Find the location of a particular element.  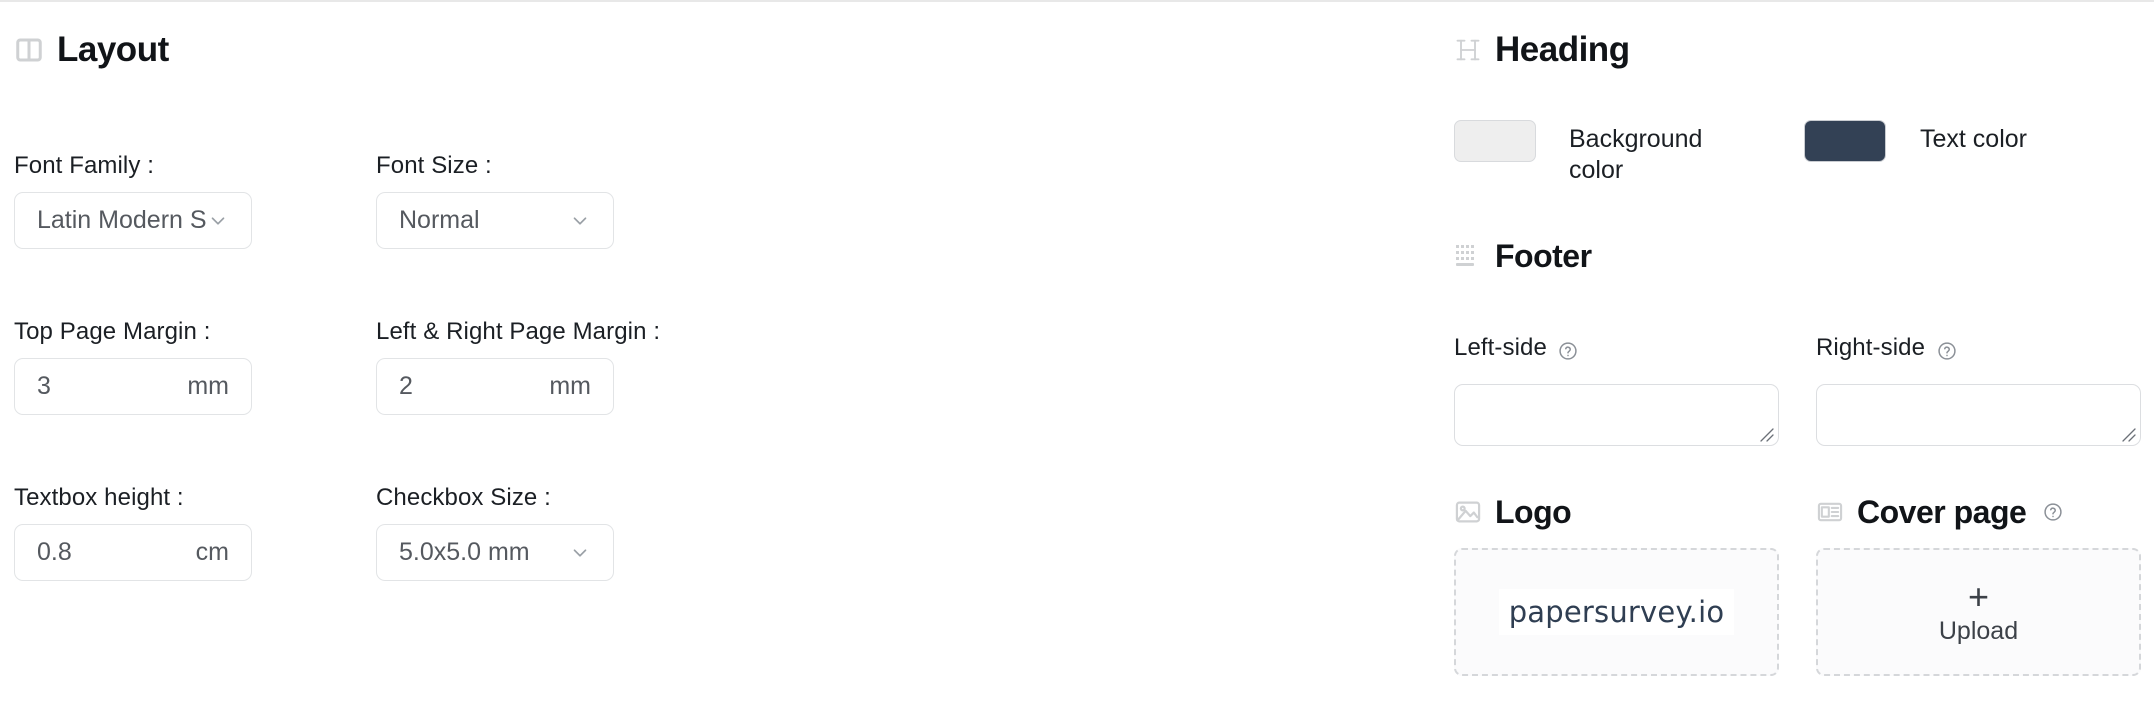

font-size-field: Font Size : is located at coordinates (495, 166).